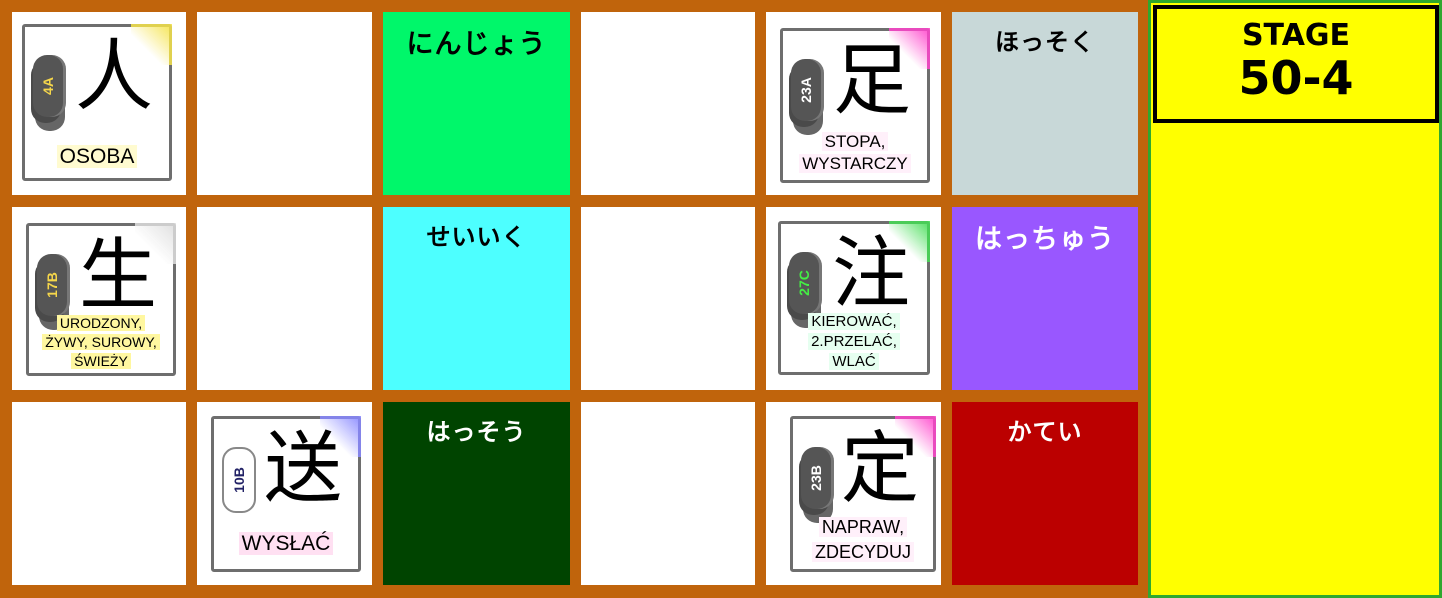  Describe the element at coordinates (476, 237) in the screenshot. I see `reading-text: せいいく` at that location.